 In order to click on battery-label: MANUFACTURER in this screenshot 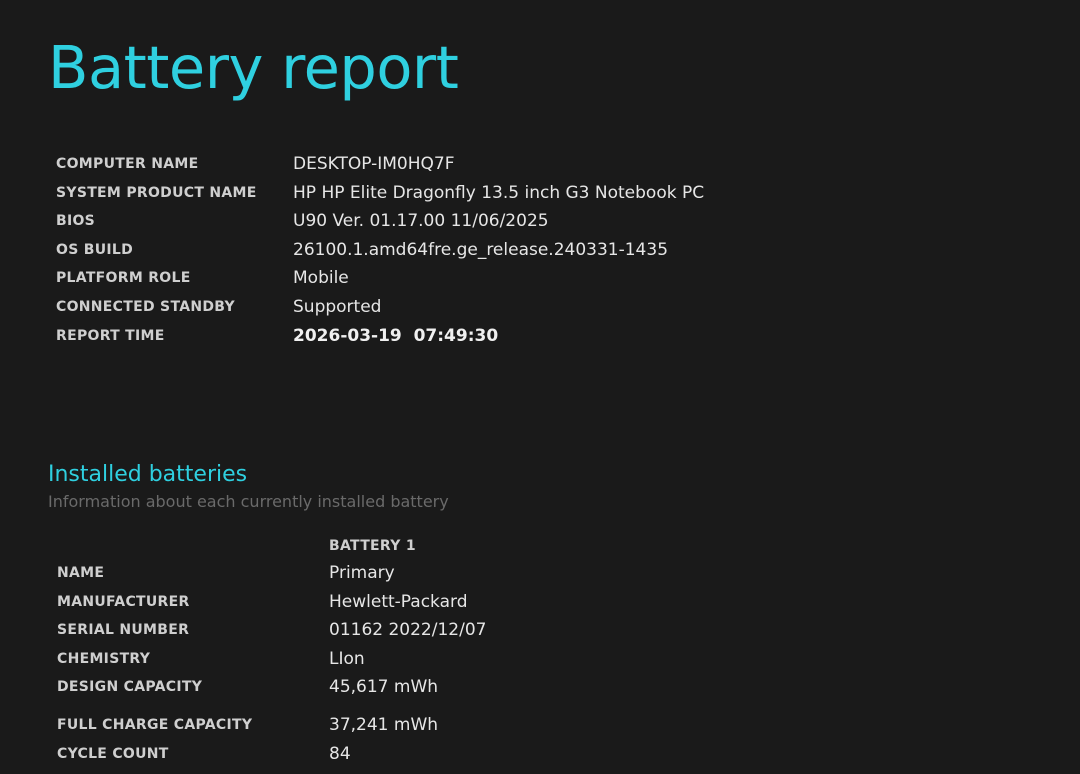, I will do `click(123, 601)`.